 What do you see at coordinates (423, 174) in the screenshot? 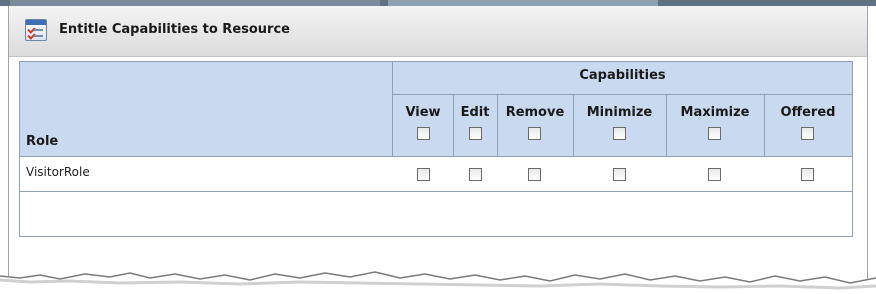
I see `row-view-checkbox` at bounding box center [423, 174].